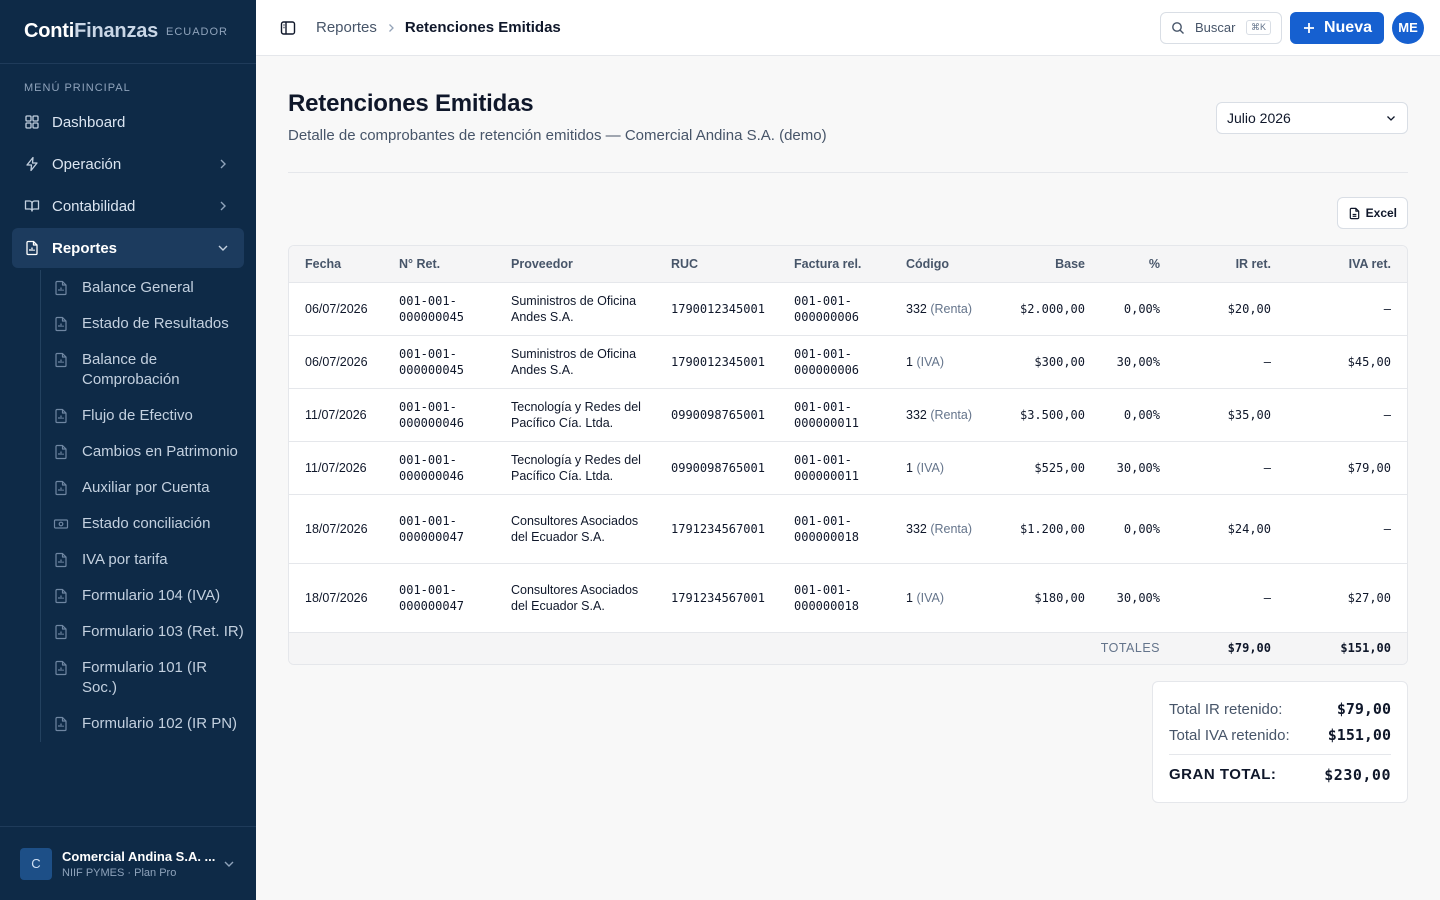 The width and height of the screenshot is (1440, 900). What do you see at coordinates (1045, 264) in the screenshot?
I see `col-base: Base` at bounding box center [1045, 264].